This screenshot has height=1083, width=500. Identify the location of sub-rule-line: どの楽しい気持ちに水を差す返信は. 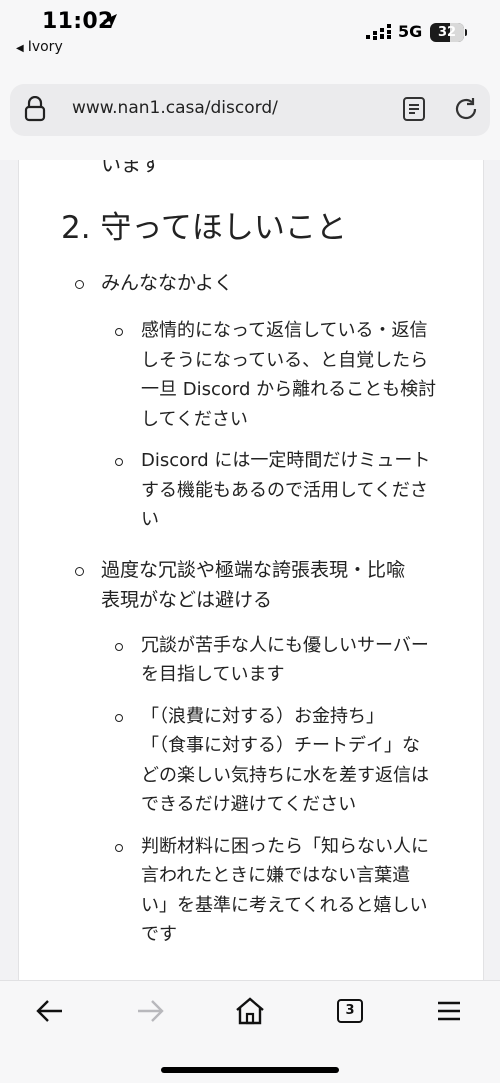
(285, 775).